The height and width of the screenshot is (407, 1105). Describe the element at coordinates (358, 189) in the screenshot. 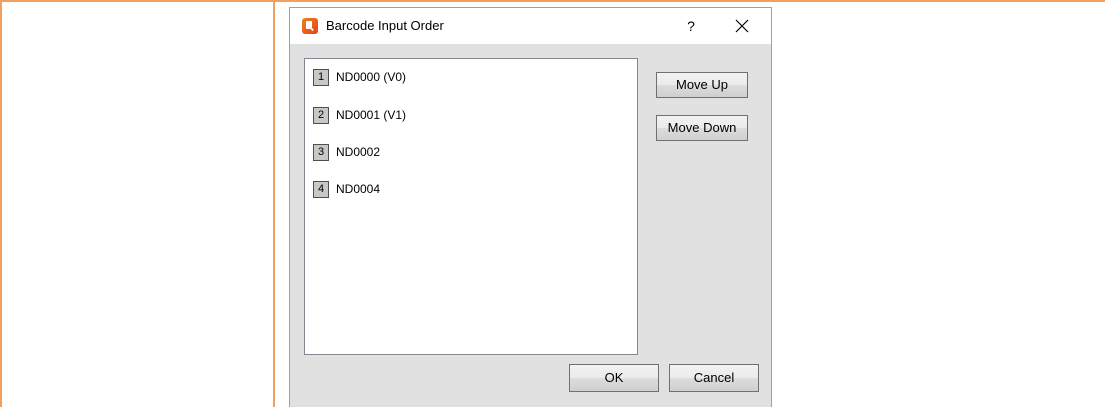

I see `list-item-label: ND0004` at that location.